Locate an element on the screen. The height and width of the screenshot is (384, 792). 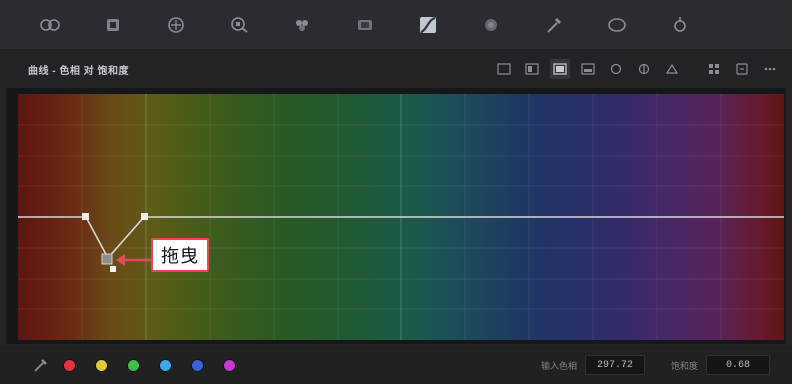
reset-button is located at coordinates (742, 69).